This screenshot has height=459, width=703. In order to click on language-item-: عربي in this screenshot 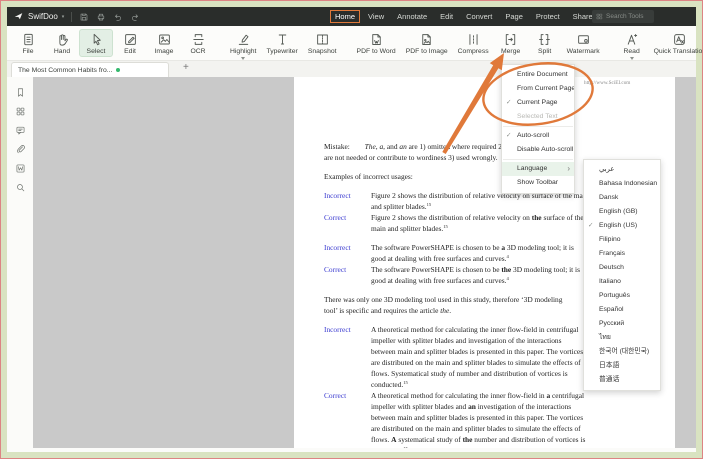, I will do `click(622, 170)`.